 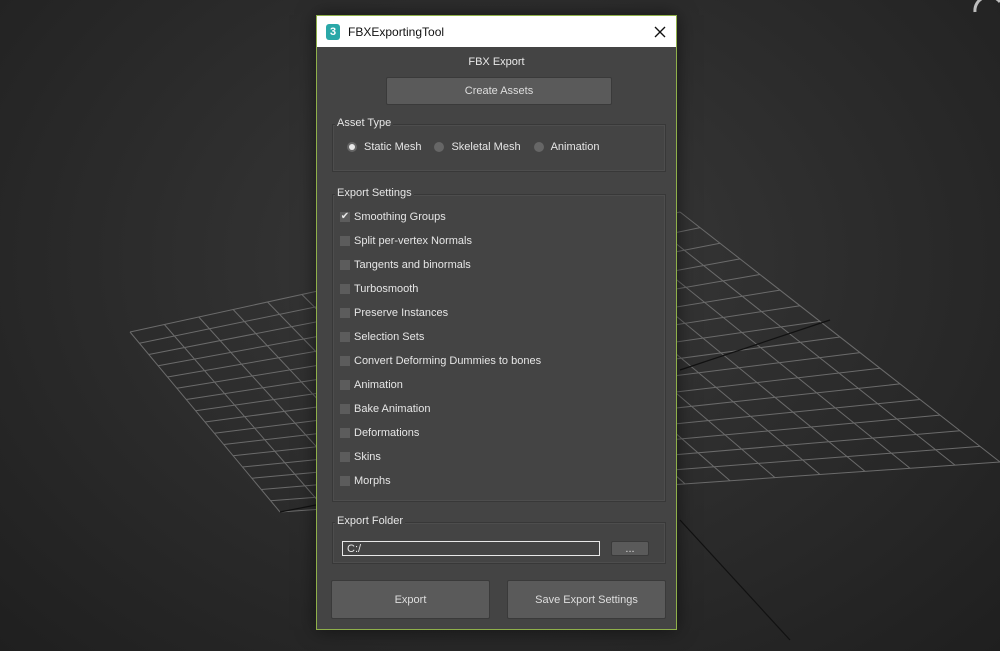 I want to click on setting-checkbox-row: Bake Animation, so click(x=385, y=409).